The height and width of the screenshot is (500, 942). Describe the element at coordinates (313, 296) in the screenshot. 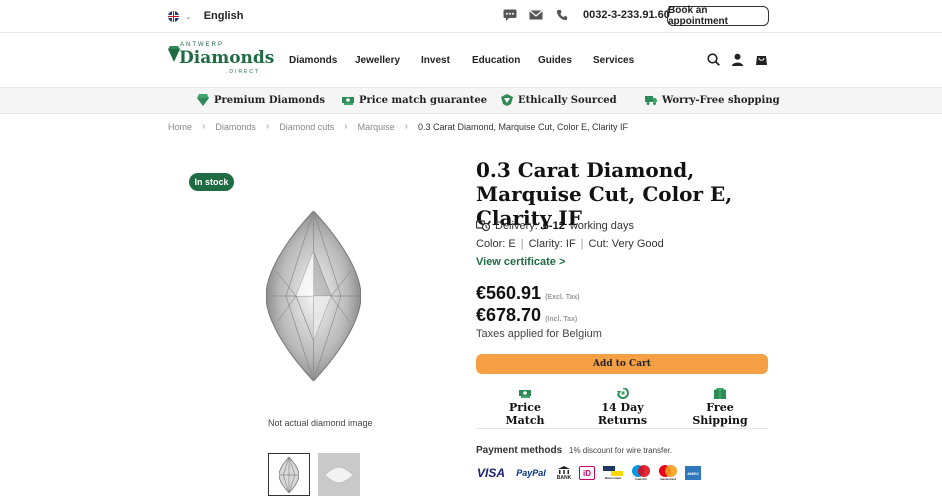

I see `diamond-image` at that location.